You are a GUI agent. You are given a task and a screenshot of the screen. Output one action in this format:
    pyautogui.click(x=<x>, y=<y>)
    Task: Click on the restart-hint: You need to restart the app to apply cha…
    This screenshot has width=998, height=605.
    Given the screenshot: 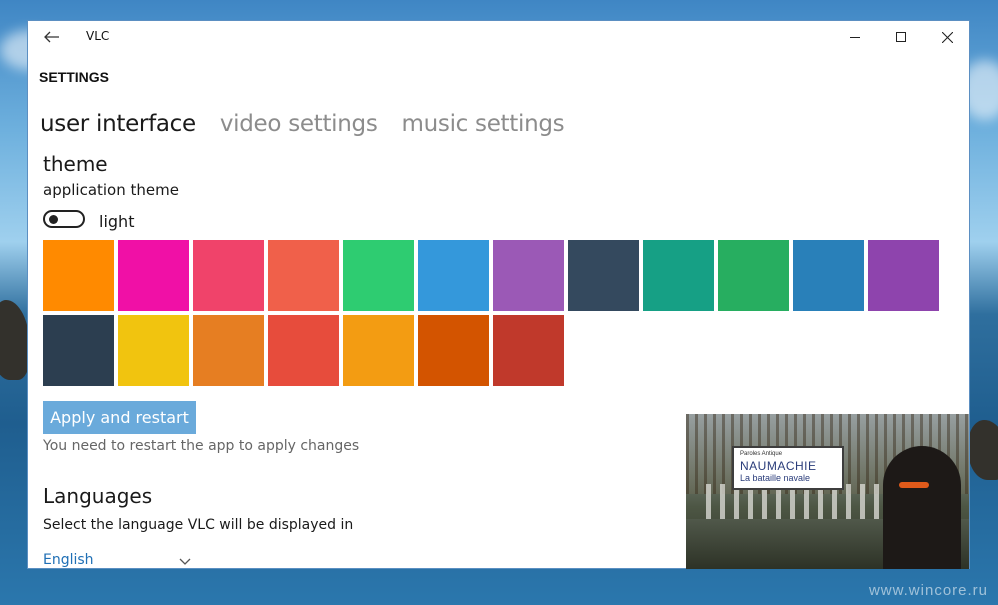 What is the action you would take?
    pyautogui.click(x=201, y=446)
    